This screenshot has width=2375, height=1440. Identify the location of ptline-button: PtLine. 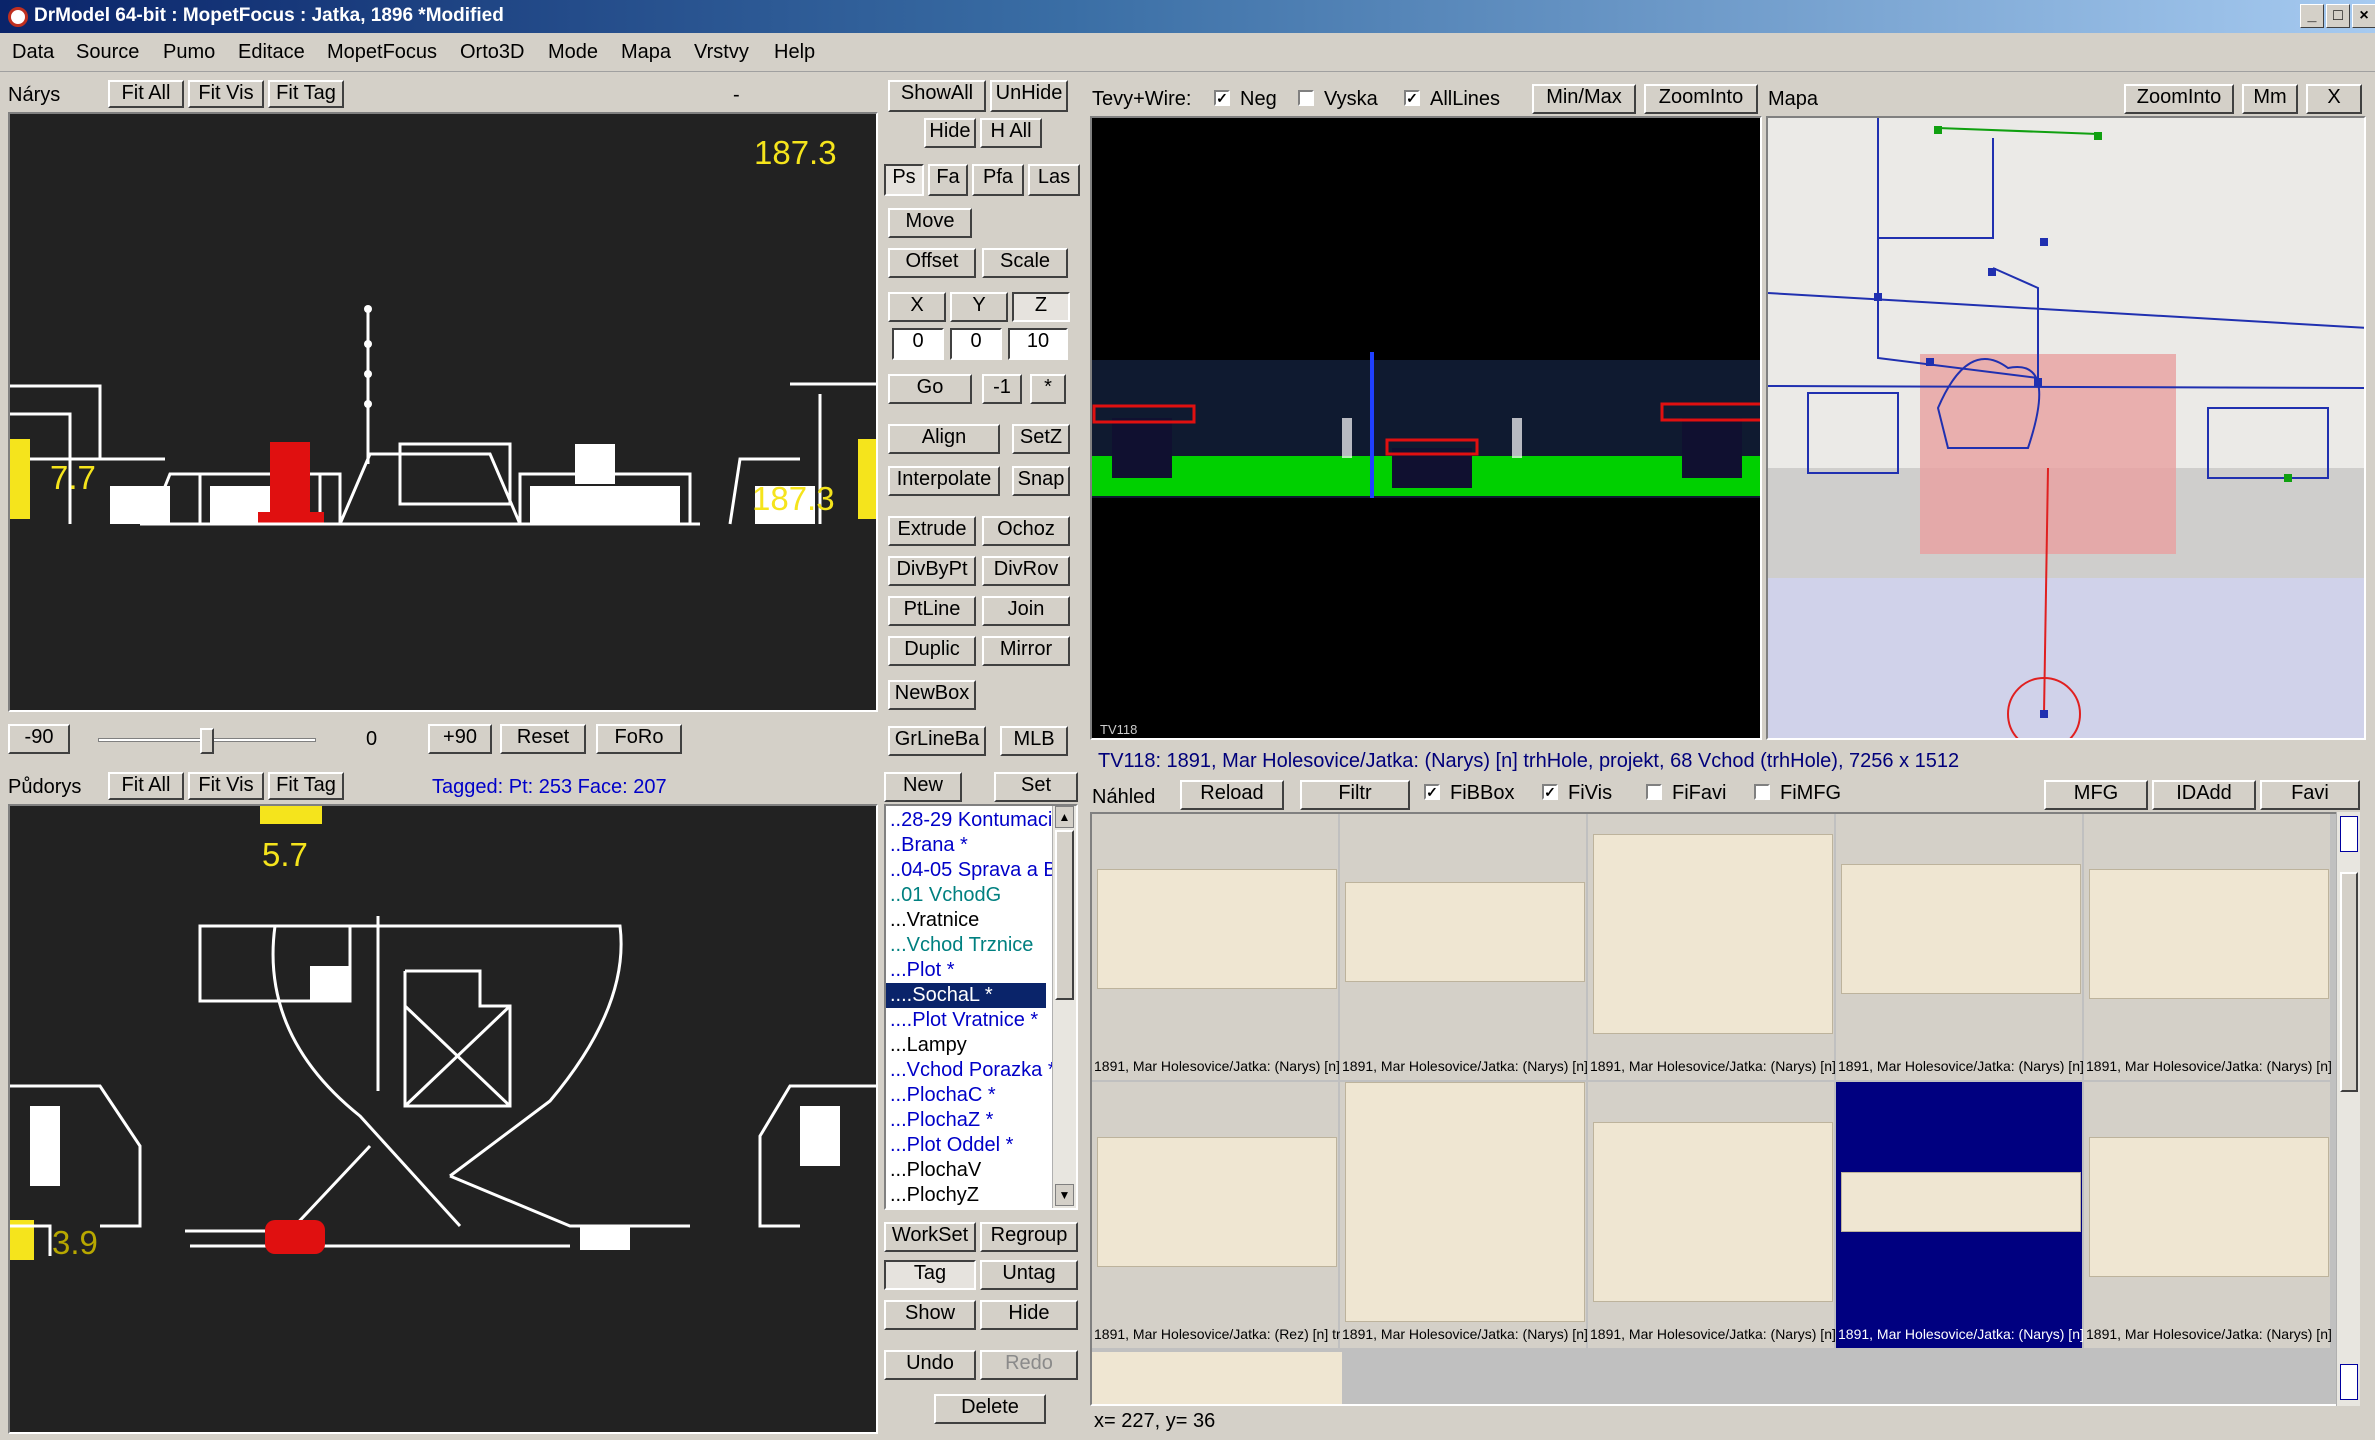
(932, 611).